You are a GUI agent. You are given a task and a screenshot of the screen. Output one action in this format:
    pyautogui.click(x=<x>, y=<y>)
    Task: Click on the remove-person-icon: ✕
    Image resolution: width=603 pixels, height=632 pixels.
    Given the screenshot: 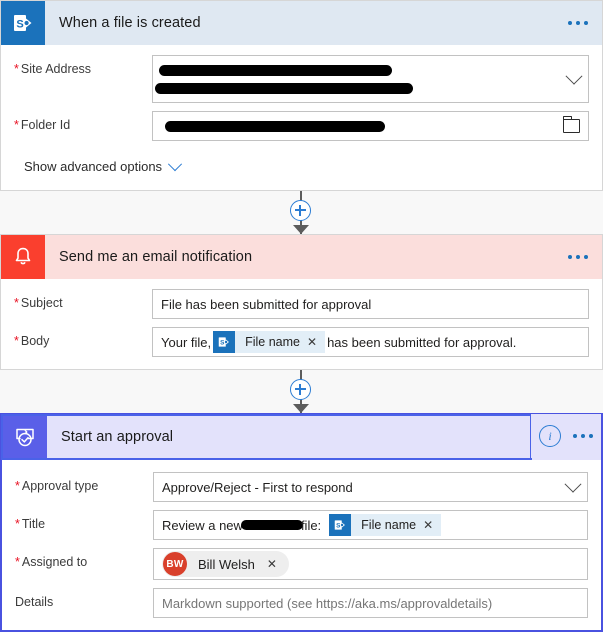 What is the action you would take?
    pyautogui.click(x=276, y=564)
    